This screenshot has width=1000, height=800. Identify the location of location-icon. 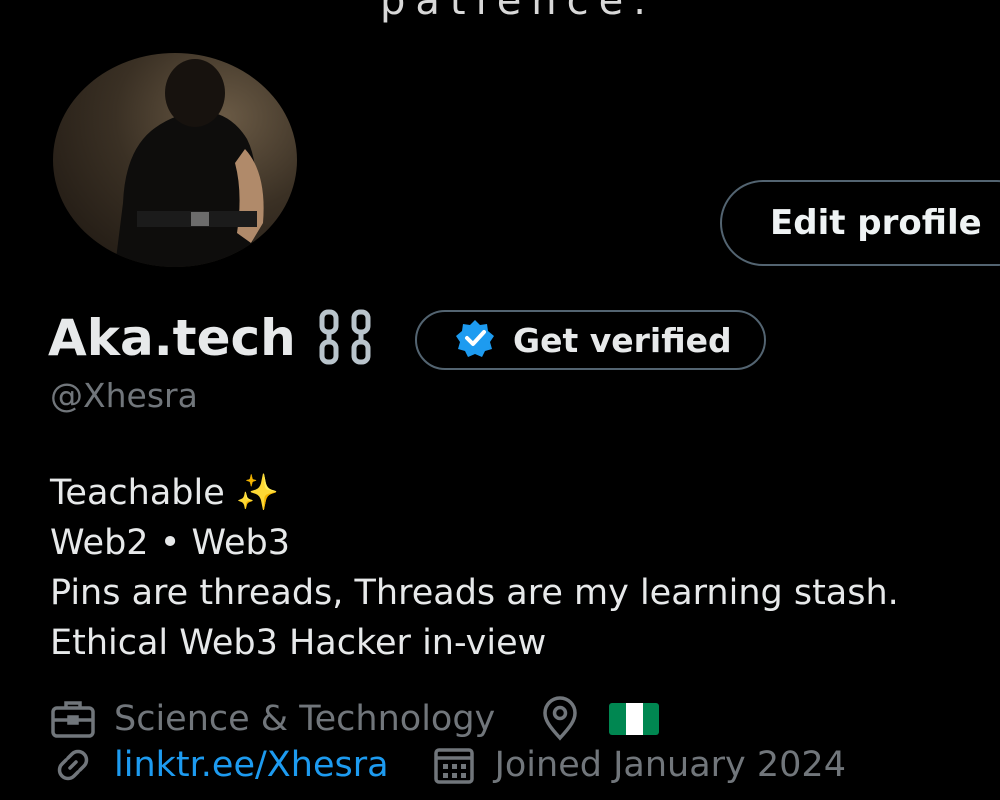
(560, 719).